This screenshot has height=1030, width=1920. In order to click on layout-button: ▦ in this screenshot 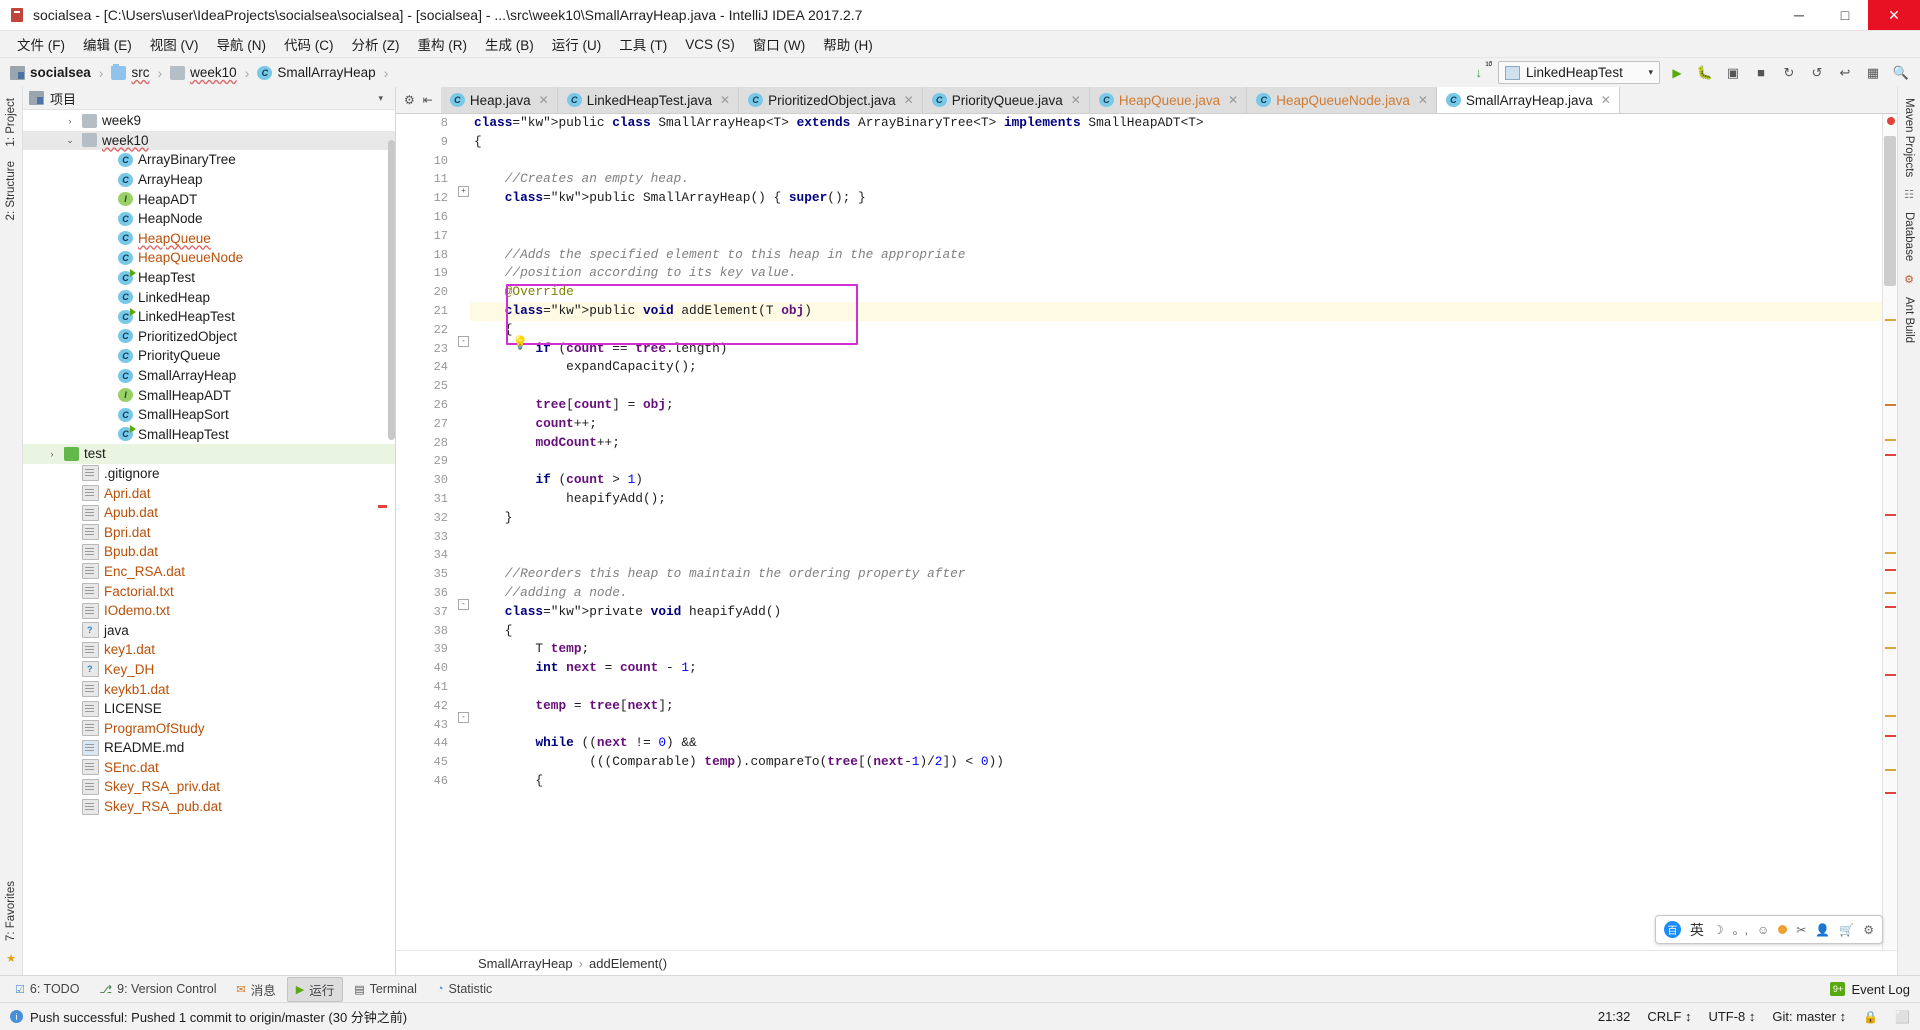, I will do `click(1873, 73)`.